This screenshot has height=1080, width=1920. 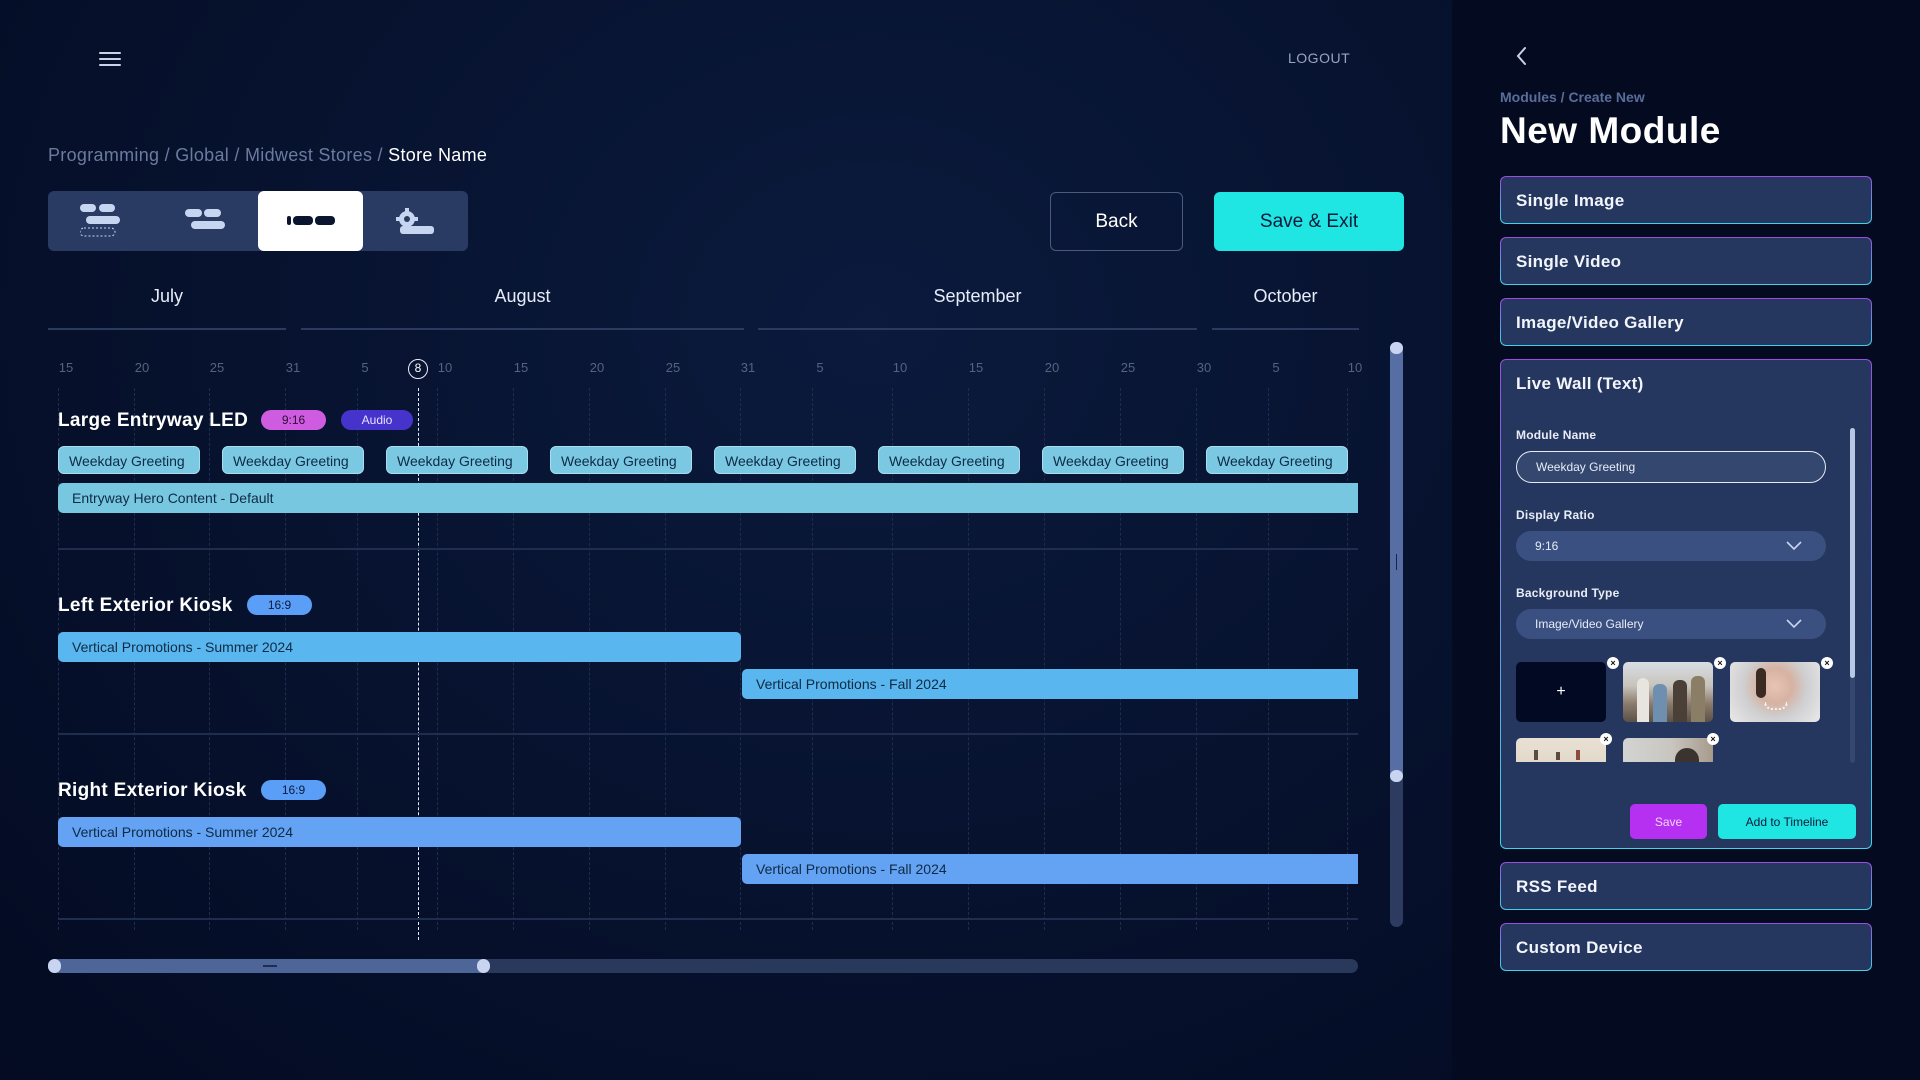 I want to click on date-tick: 10, so click(x=445, y=367).